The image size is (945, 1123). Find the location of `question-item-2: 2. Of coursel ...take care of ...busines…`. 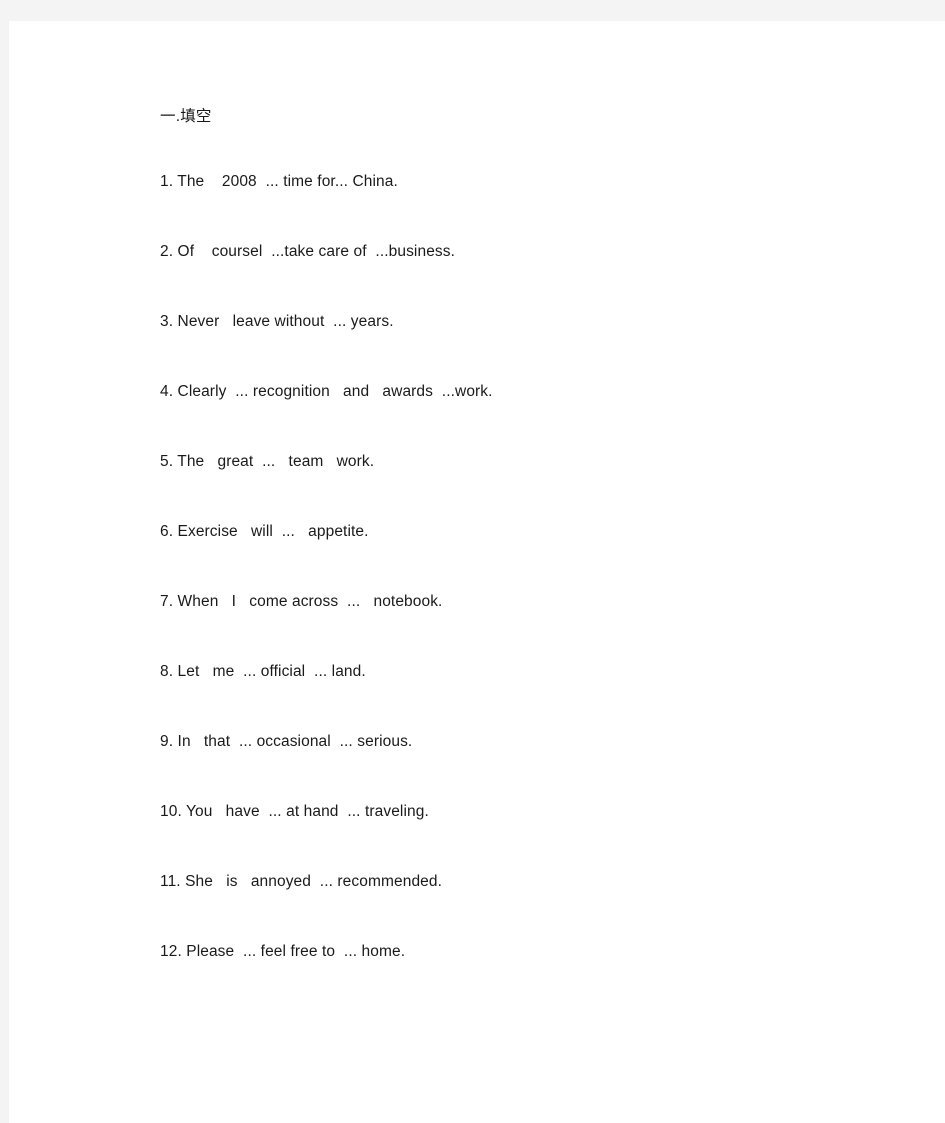

question-item-2: 2. Of coursel ...take care of ...busines… is located at coordinates (520, 254).